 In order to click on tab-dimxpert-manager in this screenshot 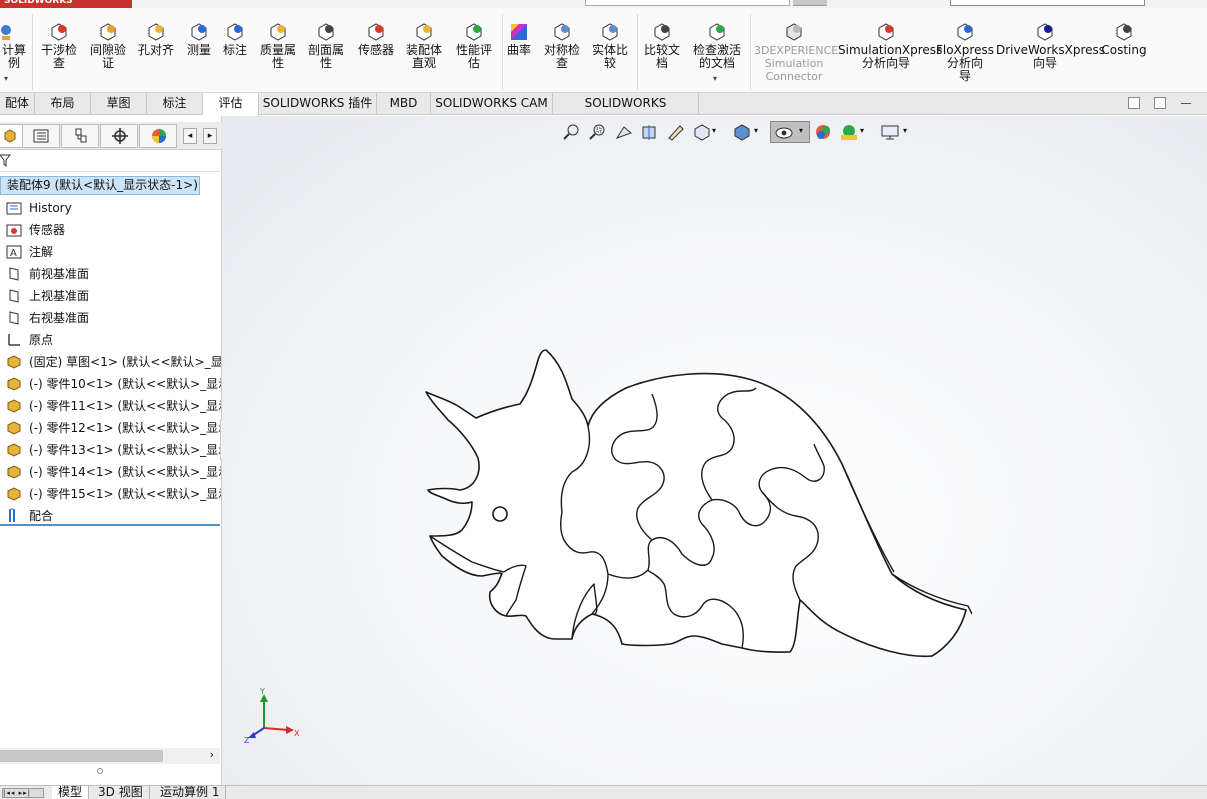, I will do `click(119, 136)`.